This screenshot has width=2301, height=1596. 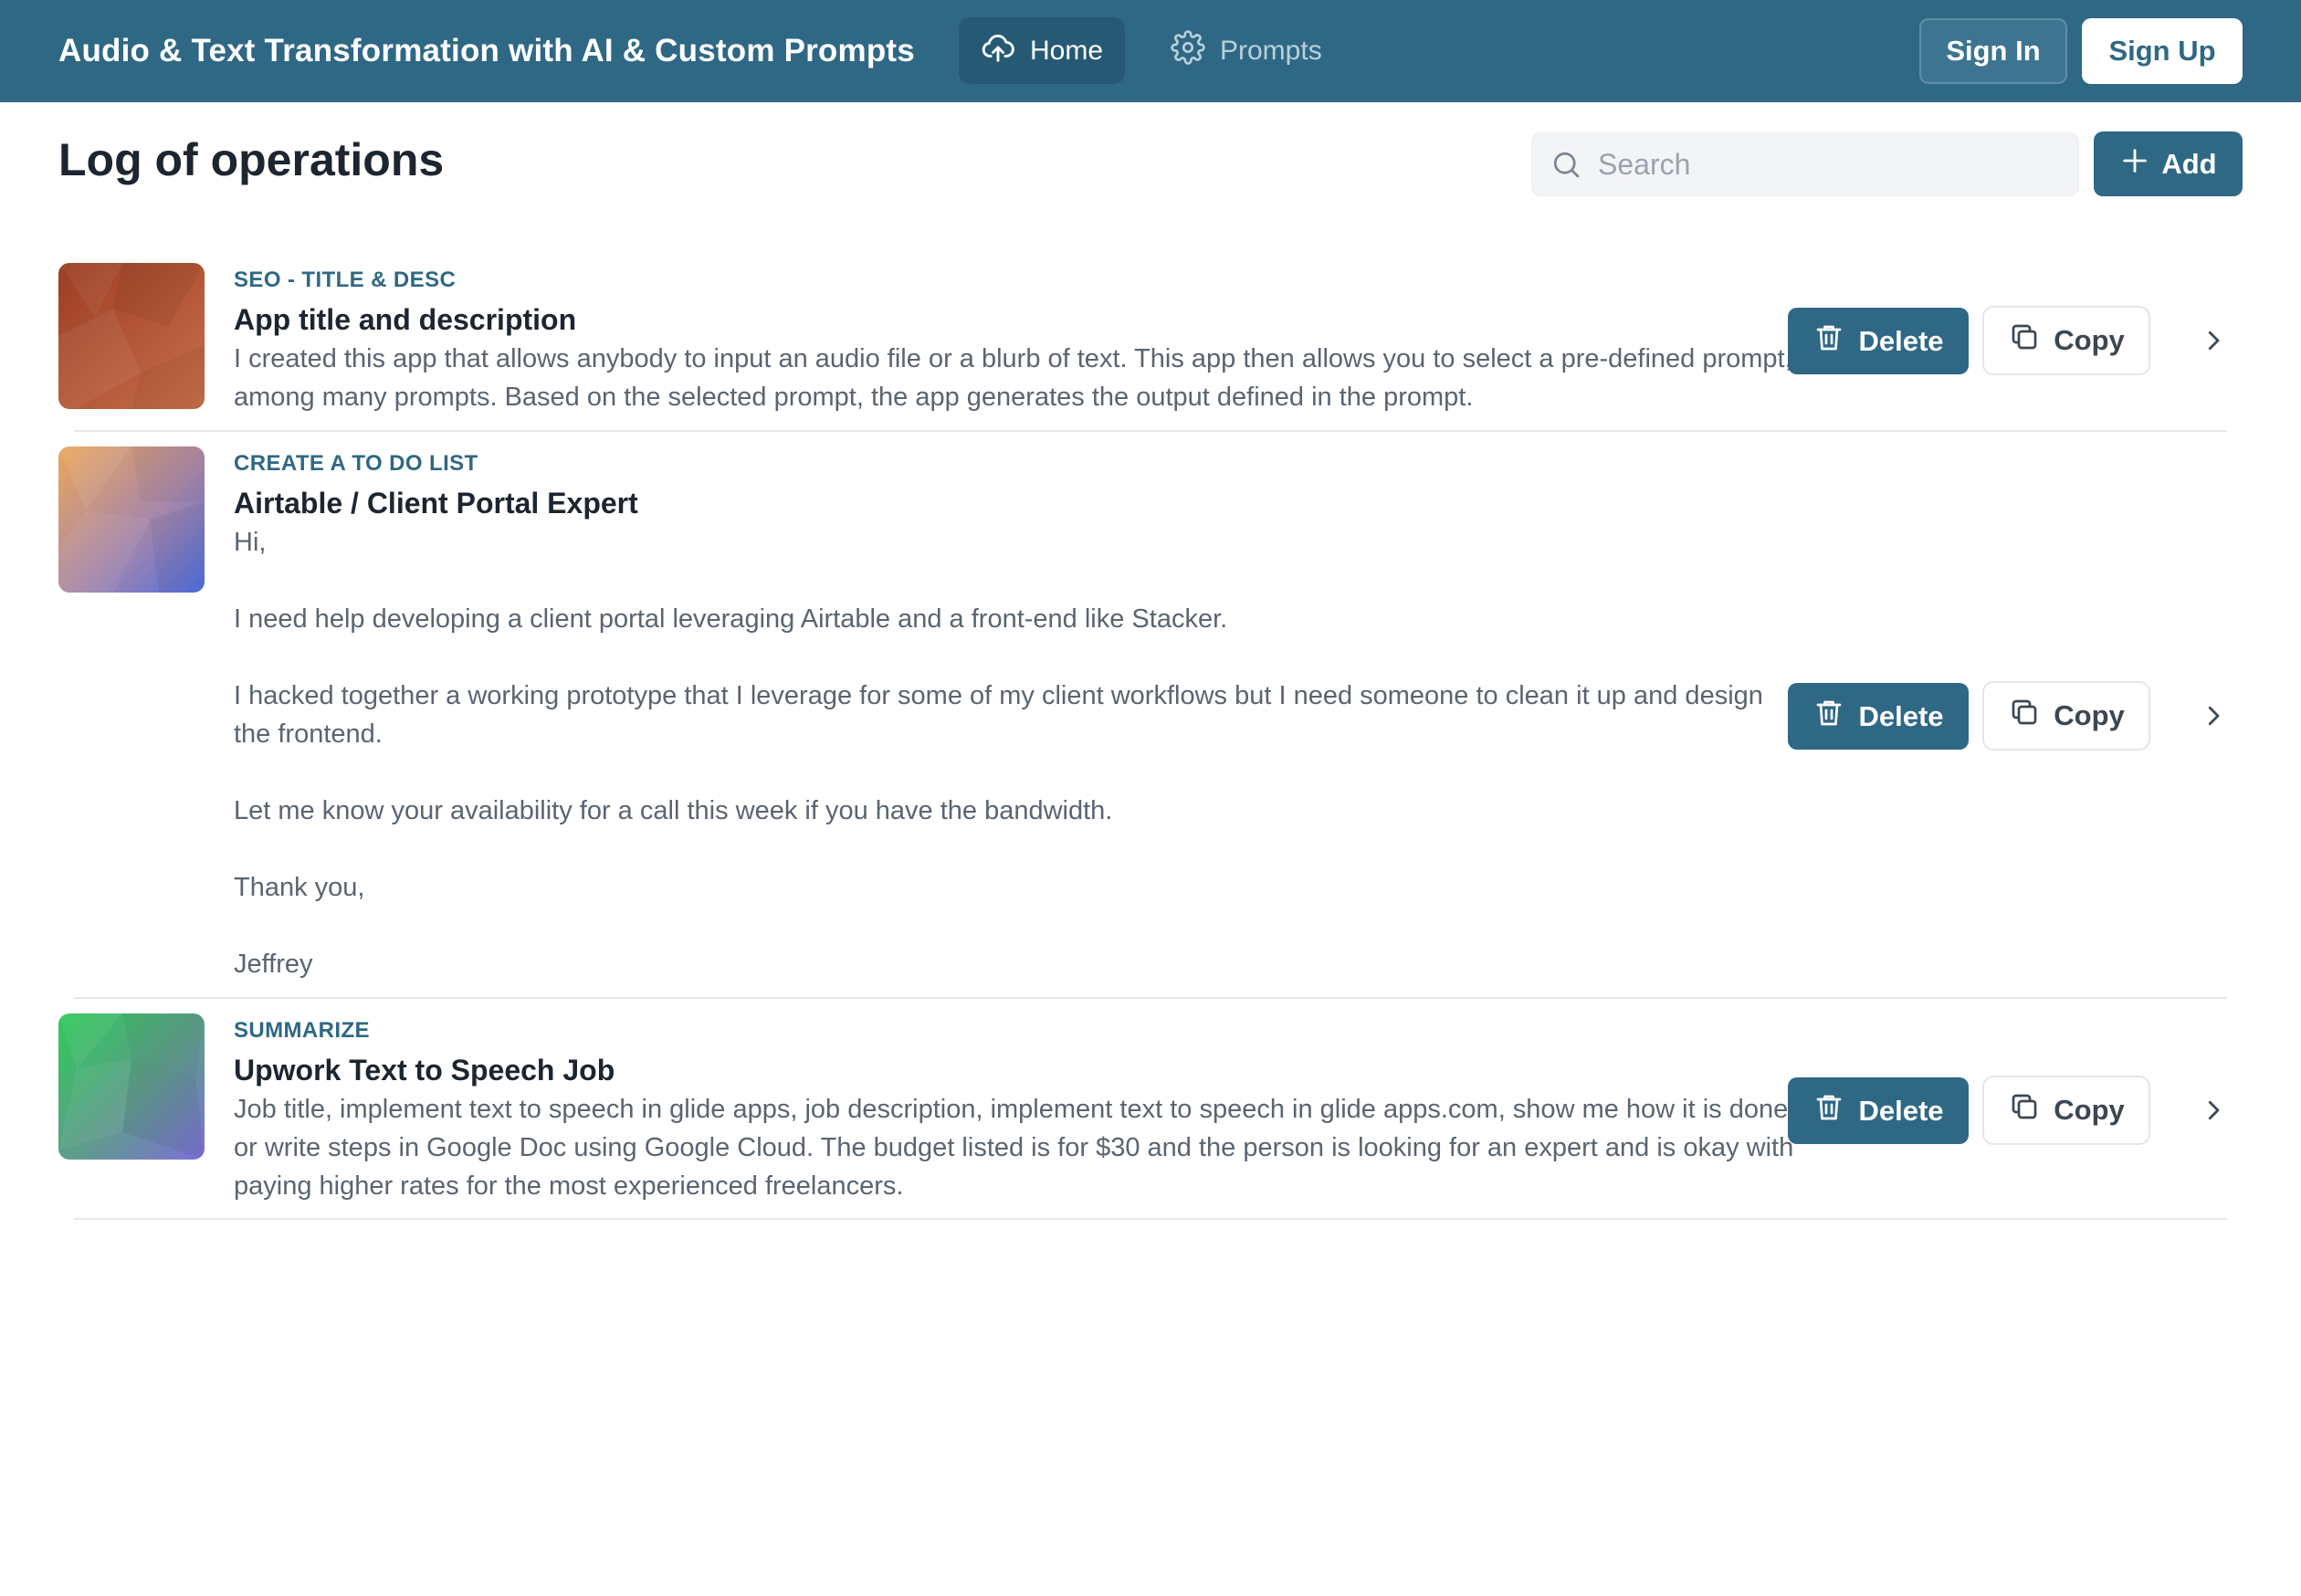 What do you see at coordinates (1271, 51) in the screenshot?
I see `nav-tab-prompts-label: Prompts` at bounding box center [1271, 51].